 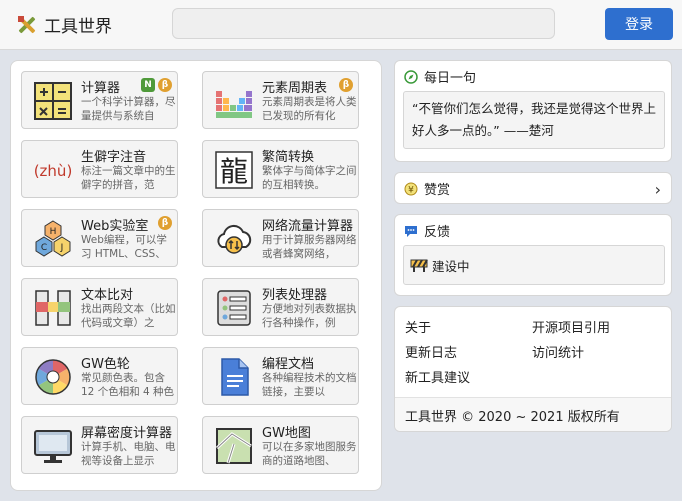 I want to click on tool-desc: 计算手机、电脑、电视等设备上显示, so click(x=128, y=454).